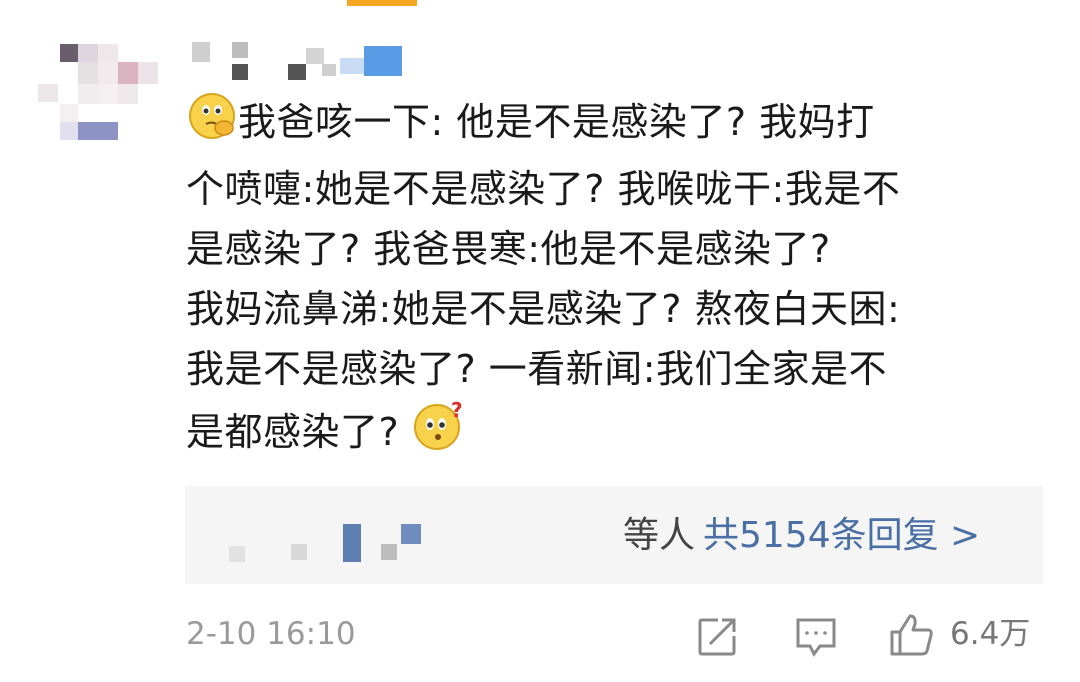  I want to click on comment-line: 我妈流鼻涕:她是不是感染了? 熬夜白天困:, so click(543, 309).